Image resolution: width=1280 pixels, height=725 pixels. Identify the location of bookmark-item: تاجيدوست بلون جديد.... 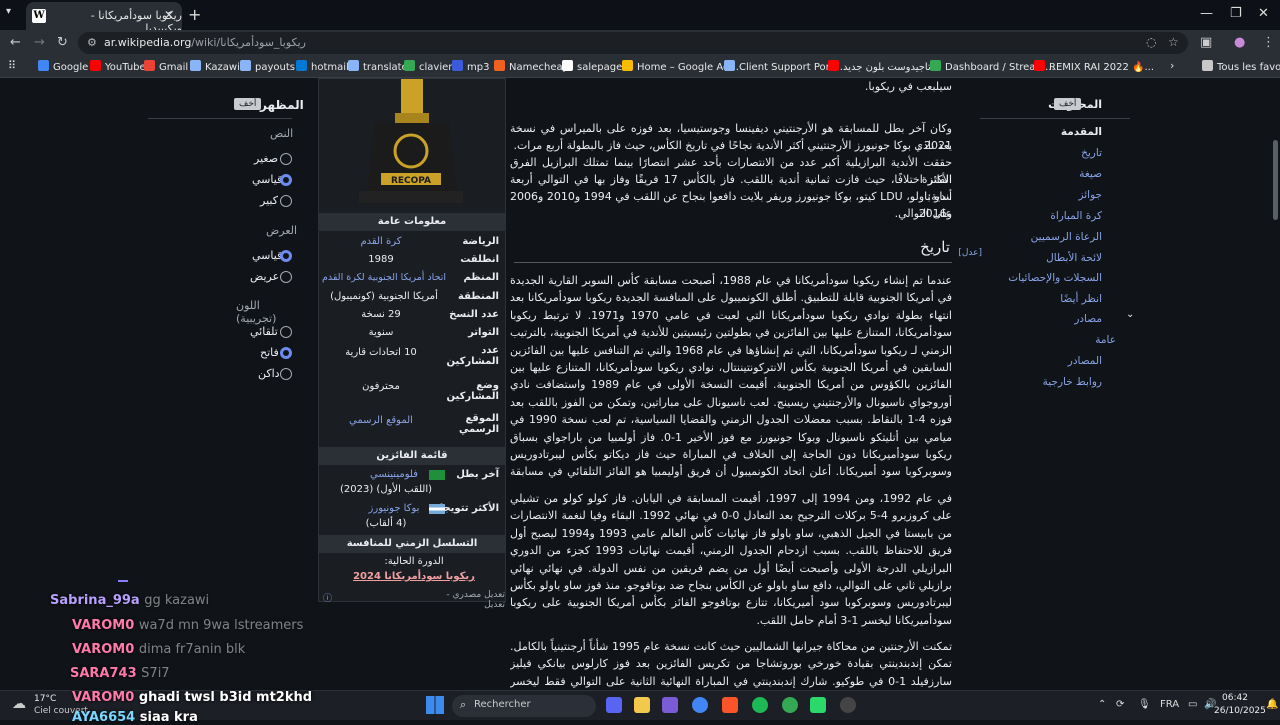
(884, 66).